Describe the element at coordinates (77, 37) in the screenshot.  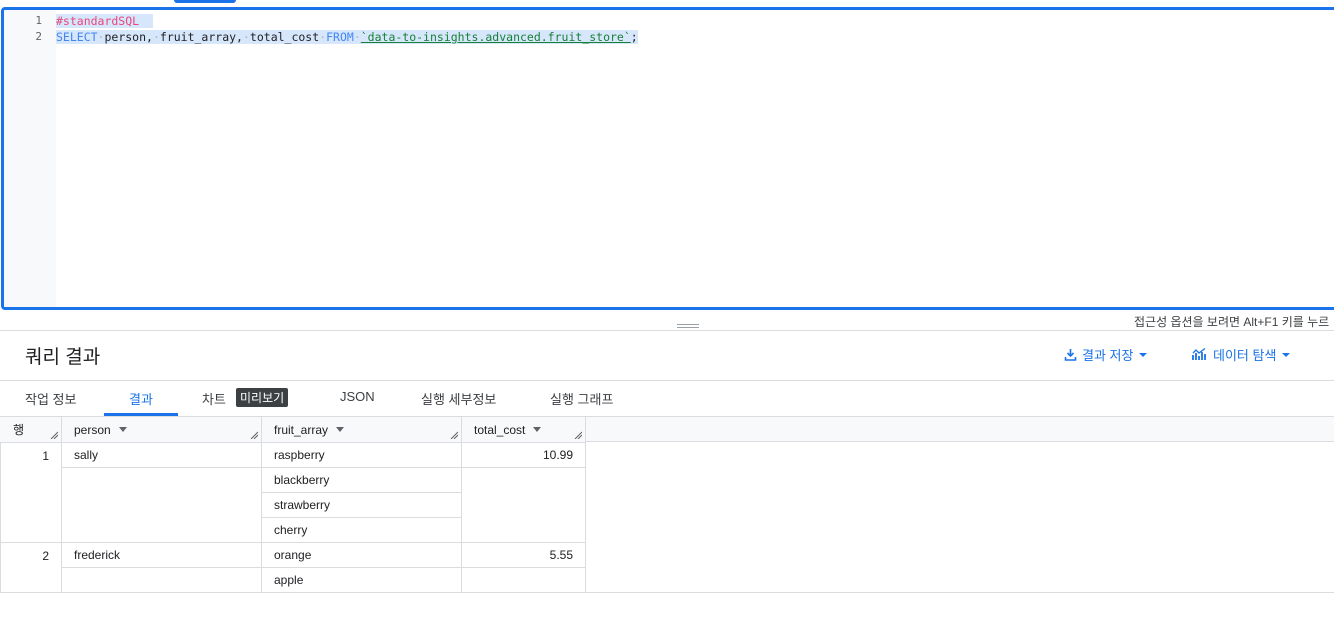
I see `sql-keyword-select: SELECT` at that location.